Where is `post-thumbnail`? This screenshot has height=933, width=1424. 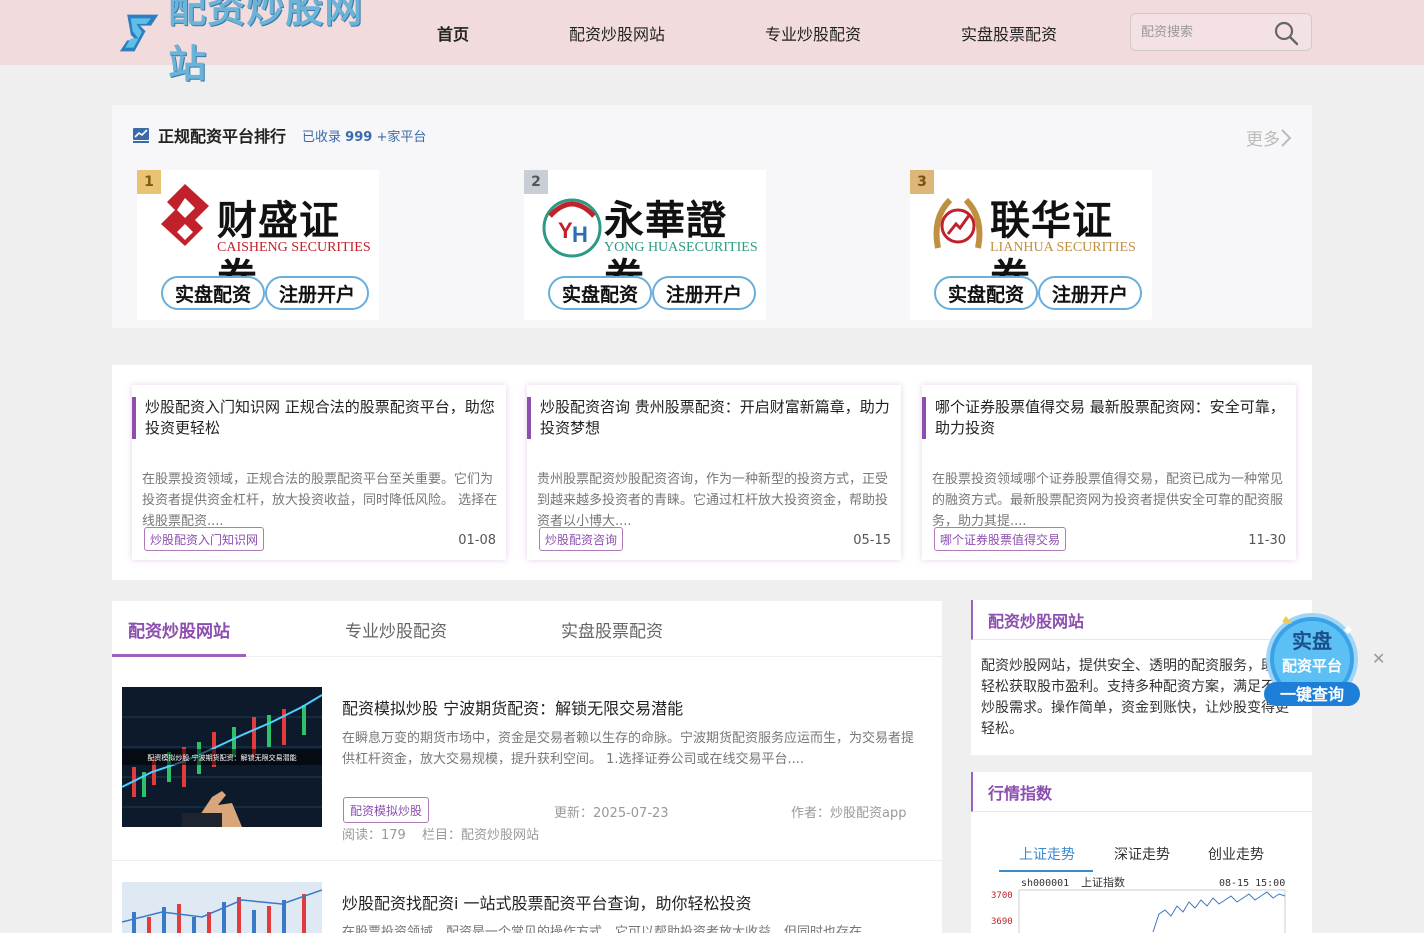 post-thumbnail is located at coordinates (222, 907).